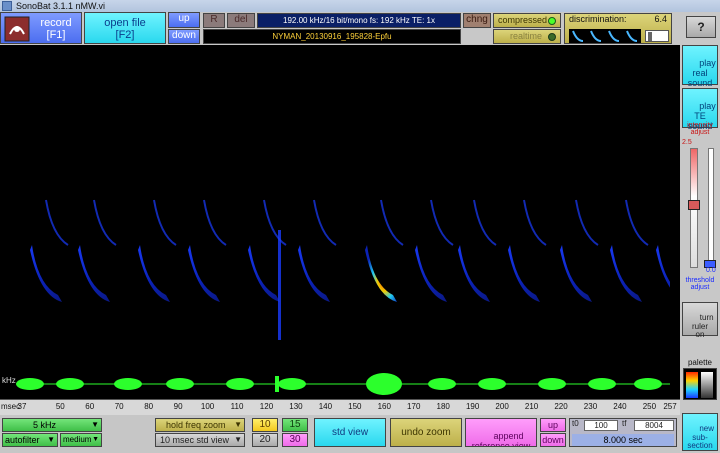  I want to click on std-view-select: 10 msec std view ▼, so click(200, 440).